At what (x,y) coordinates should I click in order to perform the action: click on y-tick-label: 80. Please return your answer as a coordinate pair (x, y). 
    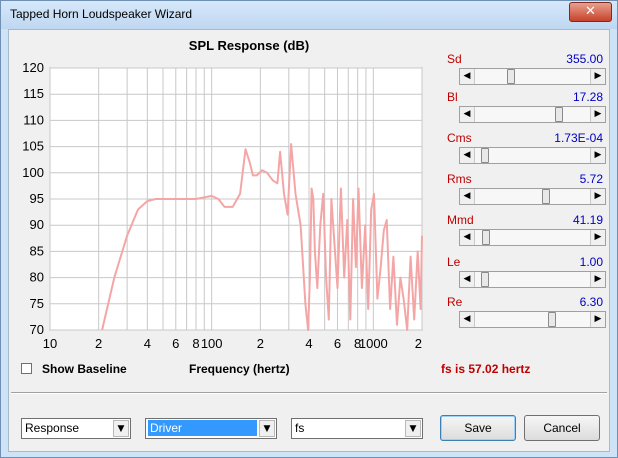
    Looking at the image, I should click on (37, 277).